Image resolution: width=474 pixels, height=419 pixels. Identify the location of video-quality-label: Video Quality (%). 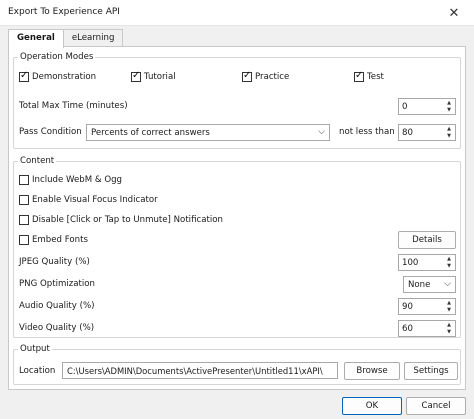
(57, 328).